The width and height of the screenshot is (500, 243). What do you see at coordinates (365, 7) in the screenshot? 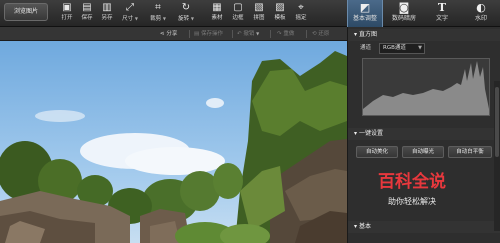
I see `basic-adjust-icon: ◩` at bounding box center [365, 7].